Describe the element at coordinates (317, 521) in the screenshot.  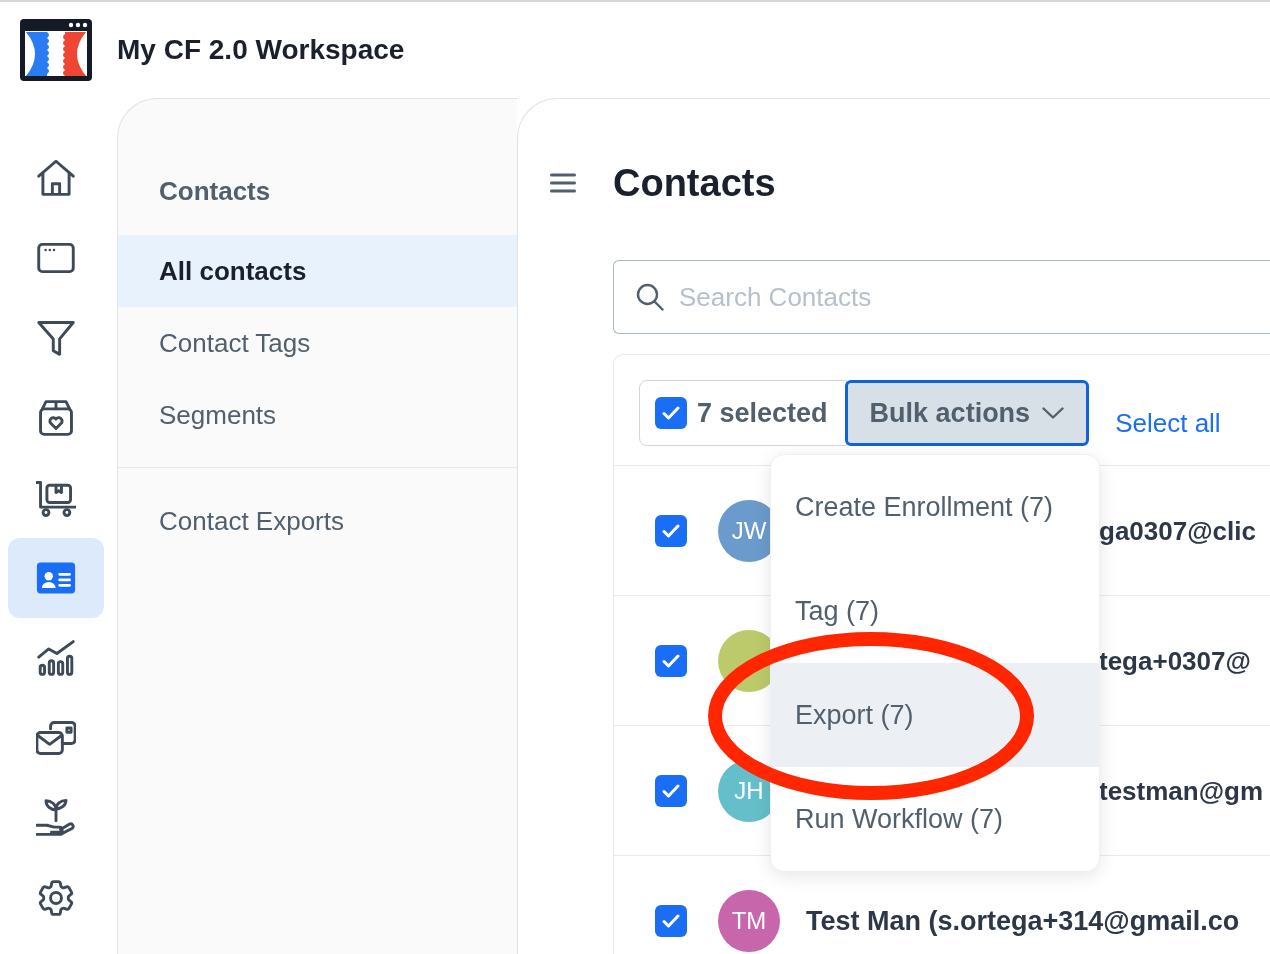
I see `nav-item: Contact Exports` at that location.